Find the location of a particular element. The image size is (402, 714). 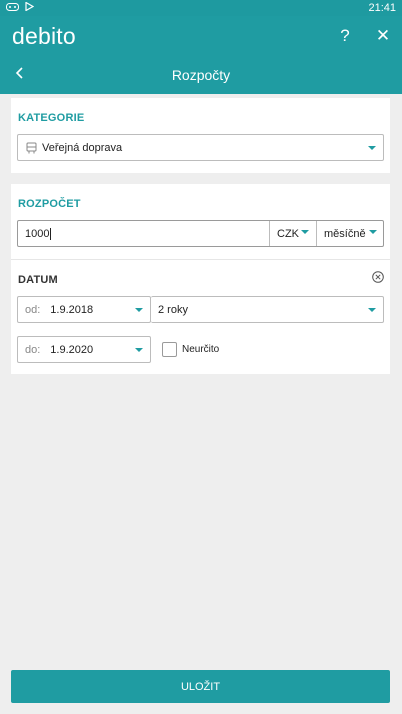

help-button: ? is located at coordinates (345, 36).